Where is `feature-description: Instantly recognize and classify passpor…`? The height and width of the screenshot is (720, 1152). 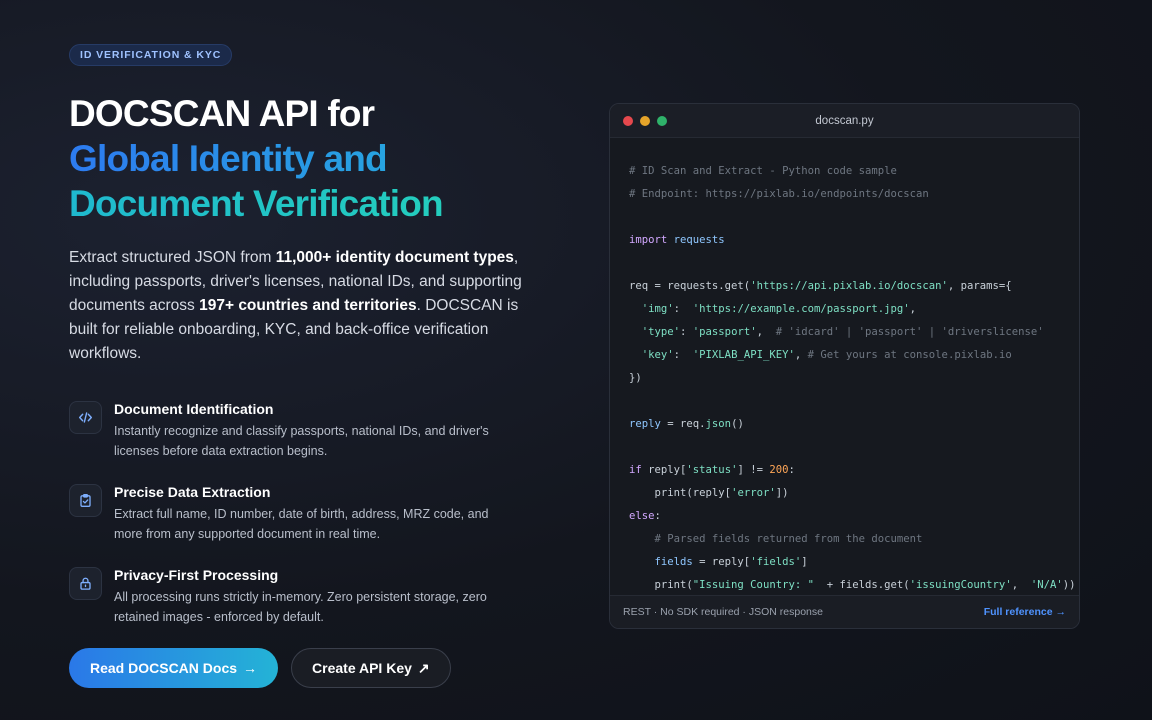
feature-description: Instantly recognize and classify passpor… is located at coordinates (301, 441).